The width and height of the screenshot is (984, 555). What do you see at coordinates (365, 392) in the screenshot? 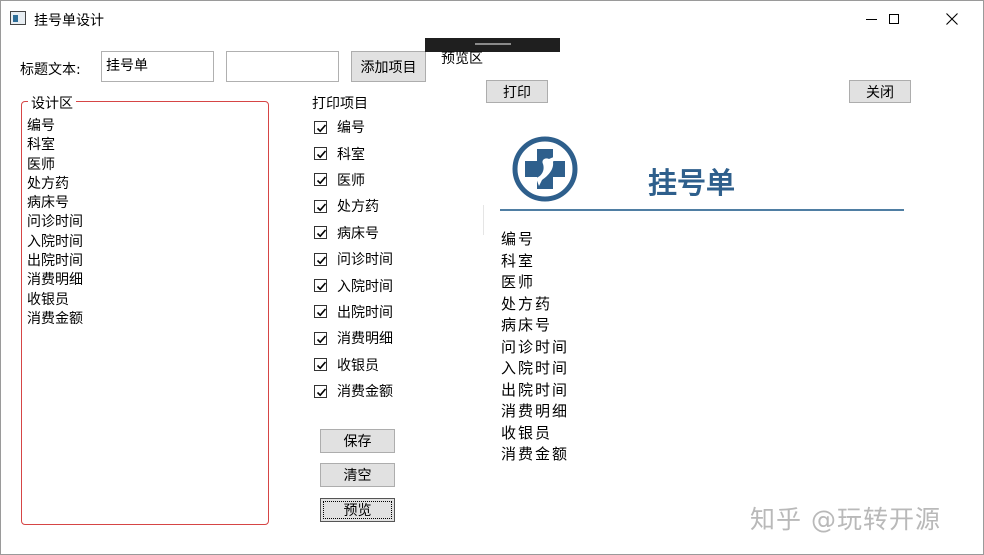
I see `checkbox-label: 消费金额` at bounding box center [365, 392].